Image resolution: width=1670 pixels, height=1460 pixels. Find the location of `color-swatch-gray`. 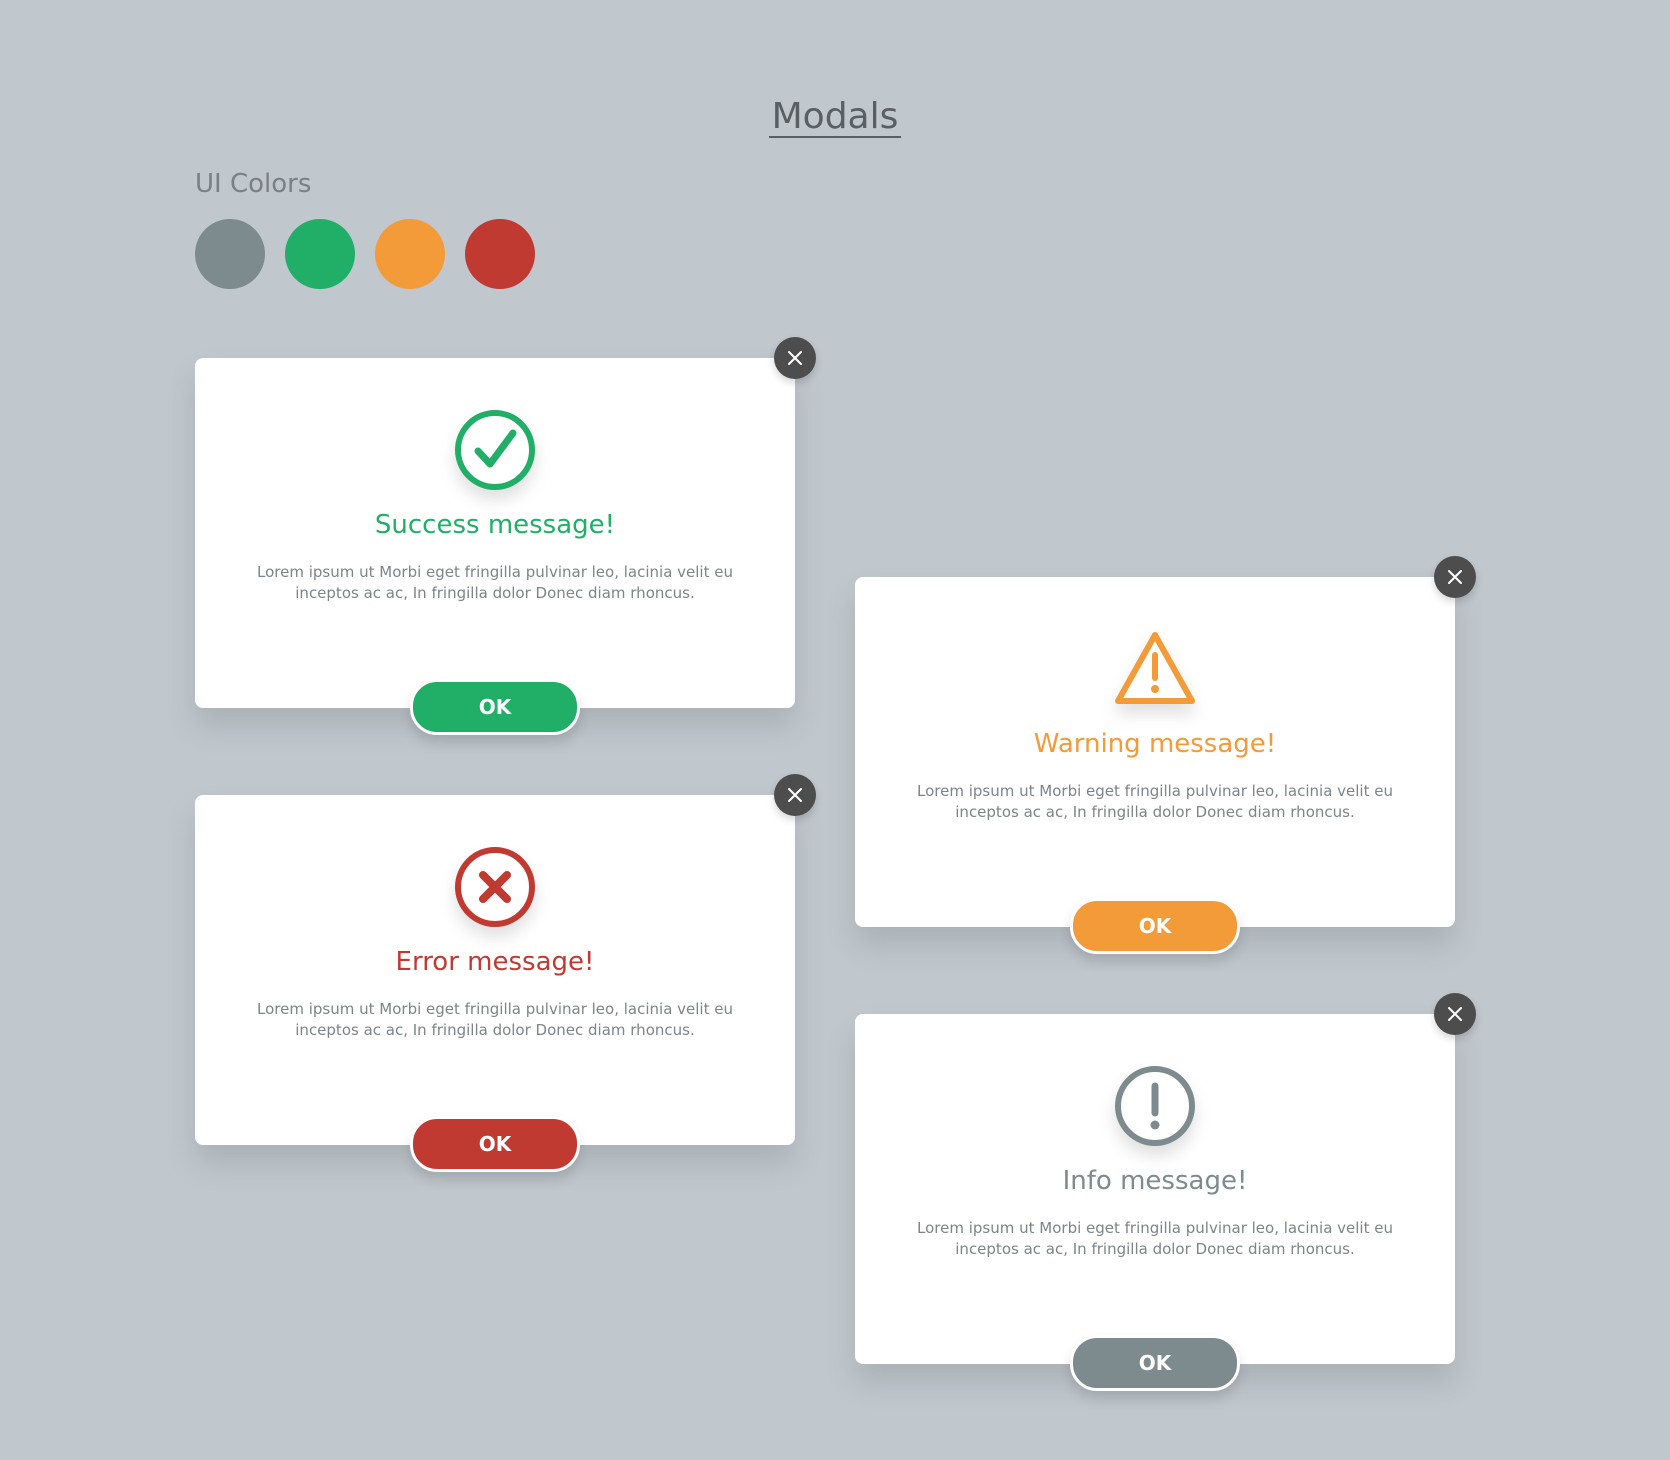

color-swatch-gray is located at coordinates (230, 254).